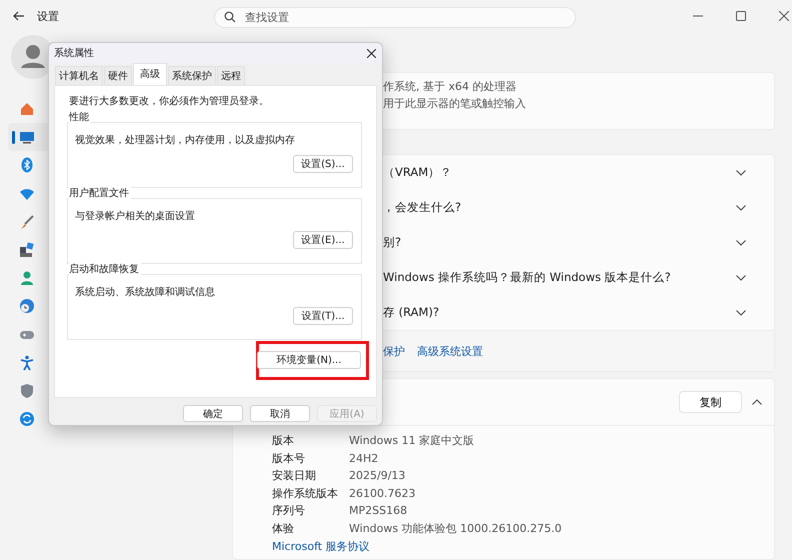 The image size is (792, 560). Describe the element at coordinates (80, 117) in the screenshot. I see `group-title: 性能` at that location.